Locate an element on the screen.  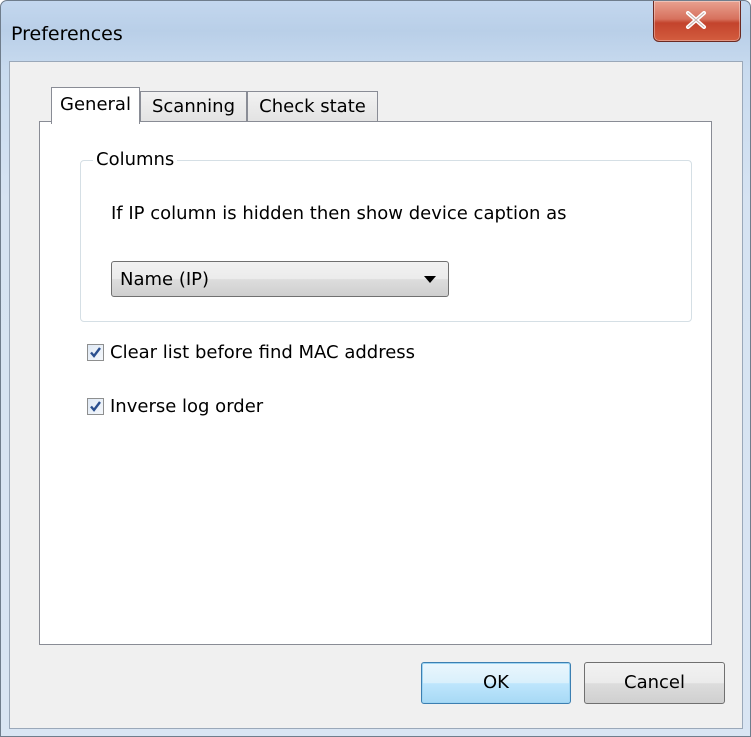
close-button is located at coordinates (697, 21).